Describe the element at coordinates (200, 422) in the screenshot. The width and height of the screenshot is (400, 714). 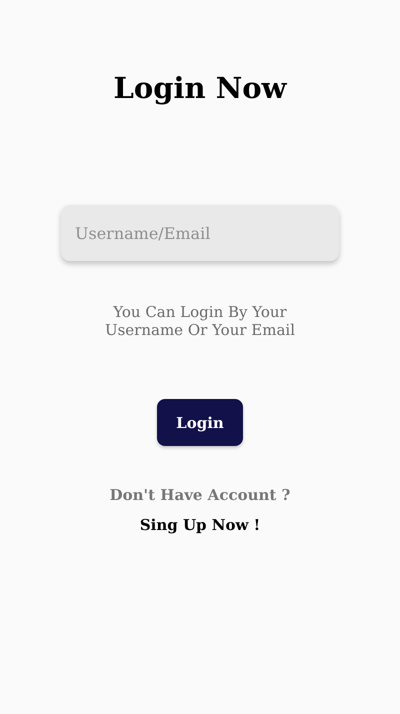
I see `login-button: Login` at that location.